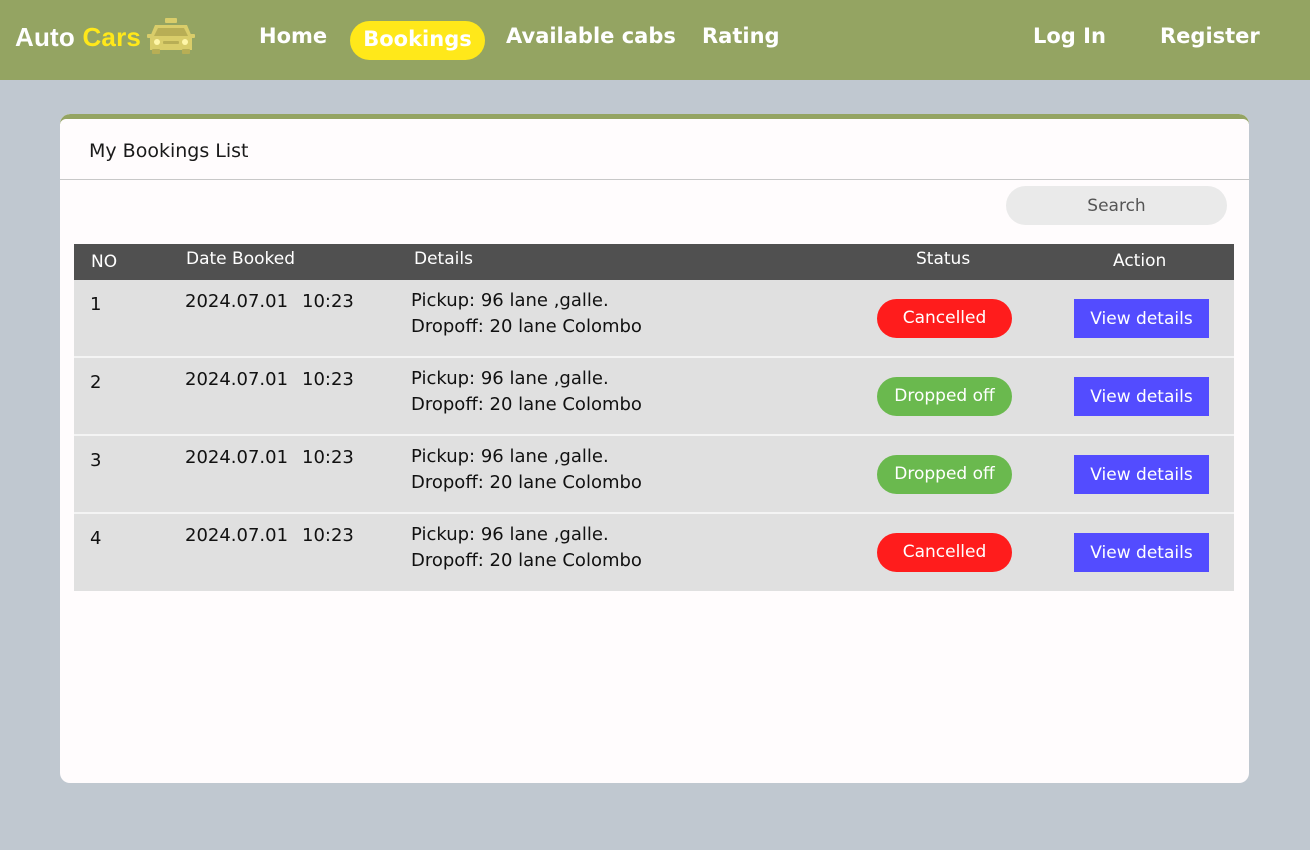 The image size is (1310, 850). What do you see at coordinates (591, 36) in the screenshot?
I see `nav-available-cabs: Available cabs` at bounding box center [591, 36].